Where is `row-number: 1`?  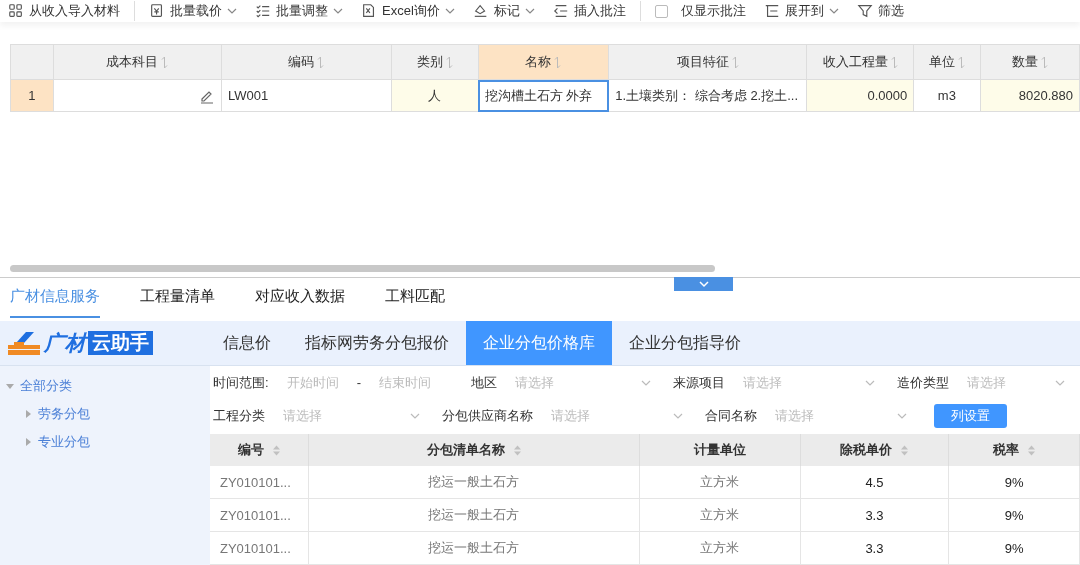 row-number: 1 is located at coordinates (32, 95).